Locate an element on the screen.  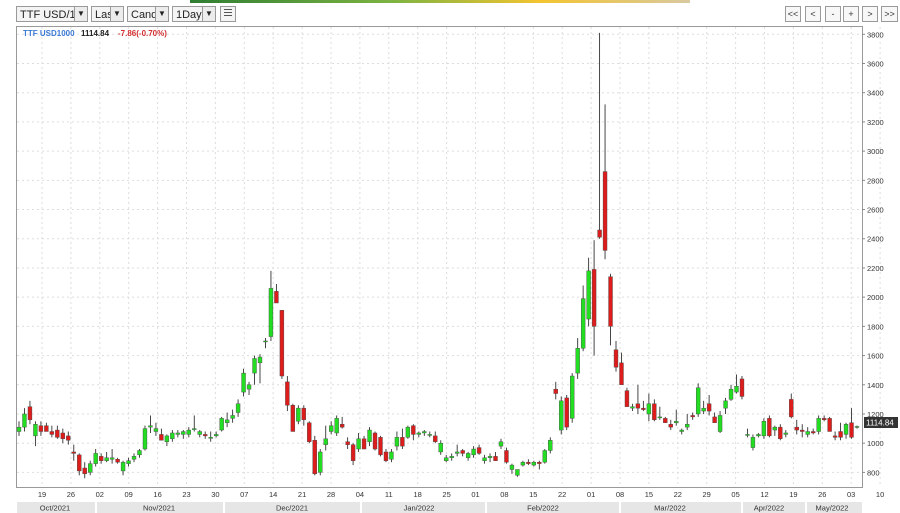
last-price-marker: 1114.84 is located at coordinates (881, 422).